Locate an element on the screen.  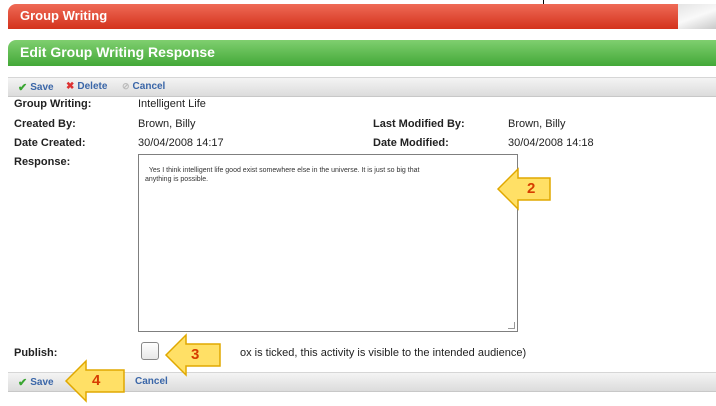
created-by-label: Created By: is located at coordinates (45, 124).